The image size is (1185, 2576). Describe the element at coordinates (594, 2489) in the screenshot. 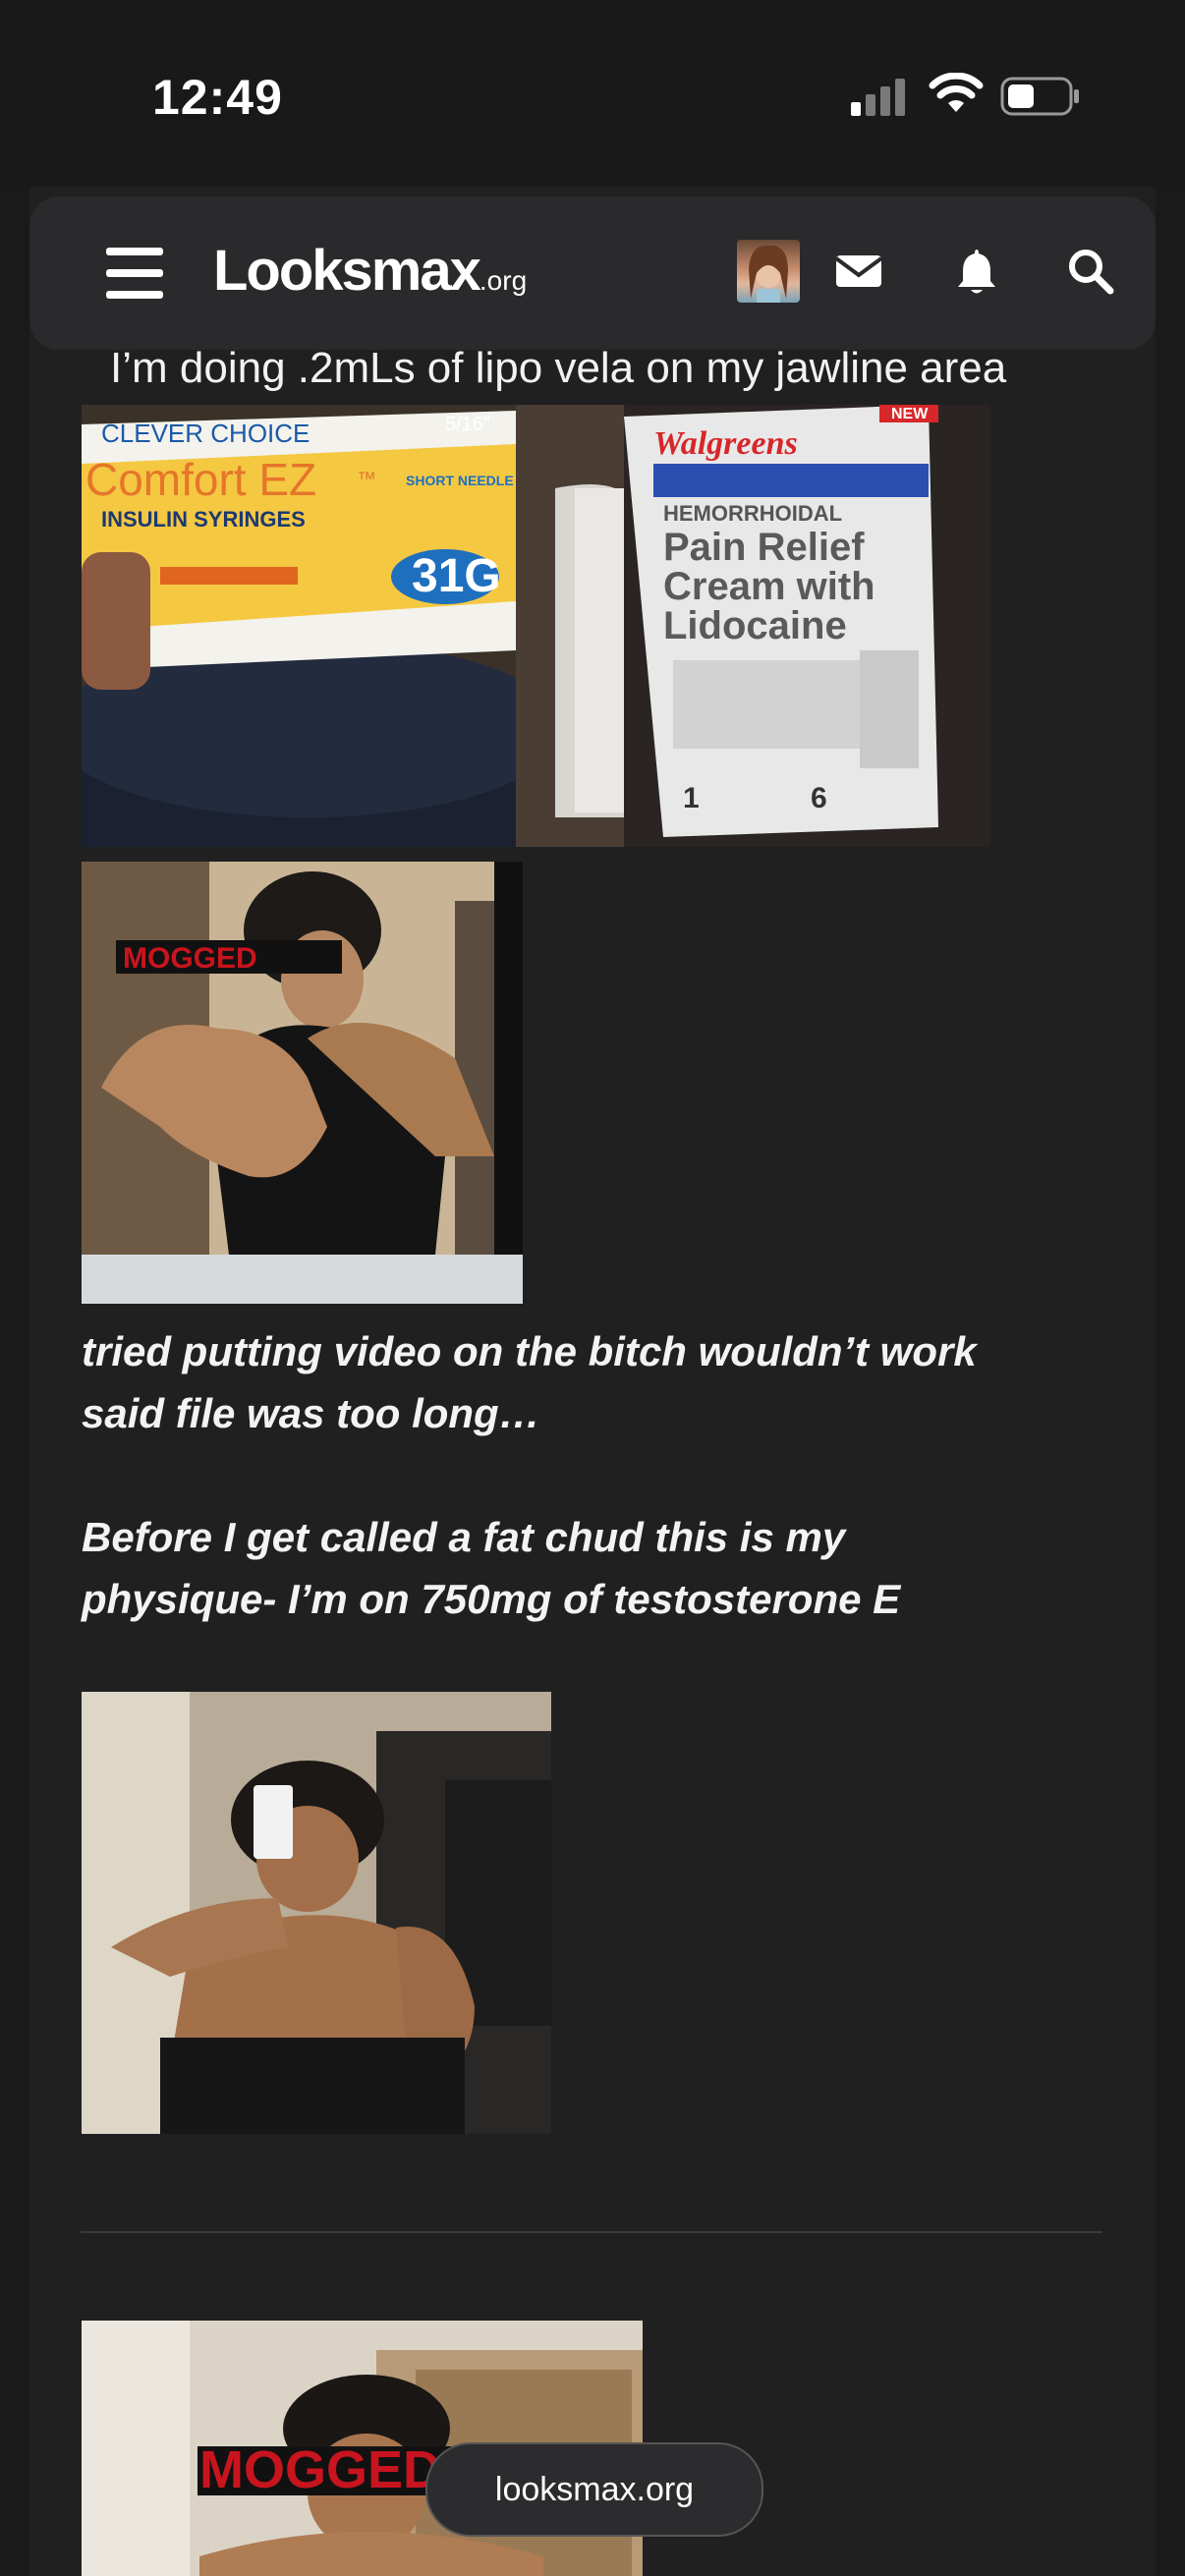

I see `browser-url-pill: looksmax.org` at that location.